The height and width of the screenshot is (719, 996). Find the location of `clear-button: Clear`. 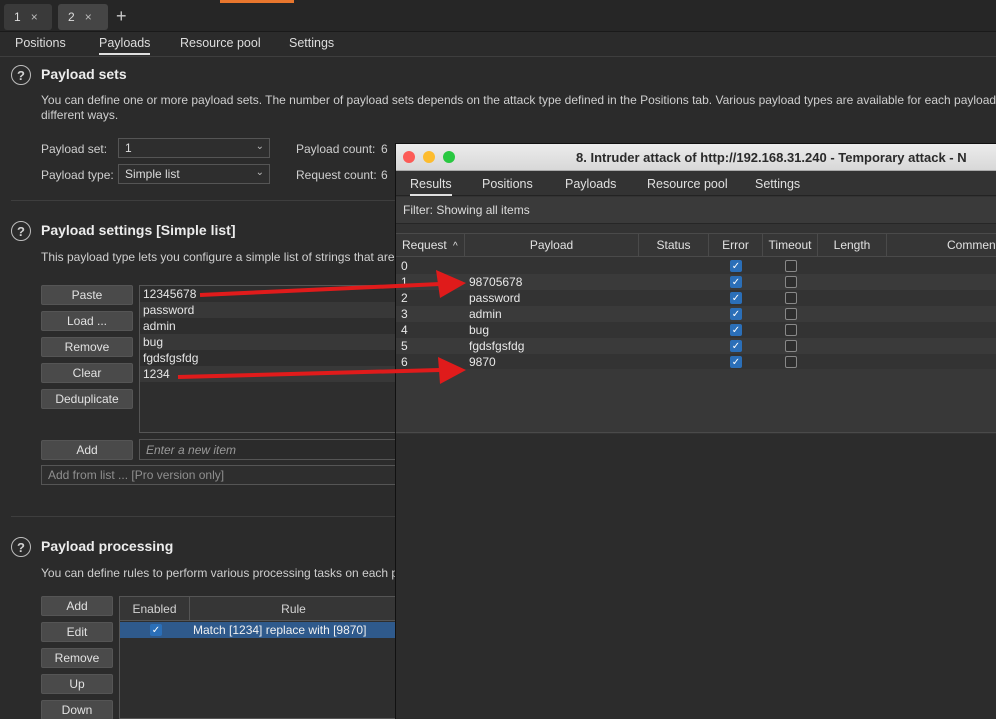

clear-button: Clear is located at coordinates (87, 373).